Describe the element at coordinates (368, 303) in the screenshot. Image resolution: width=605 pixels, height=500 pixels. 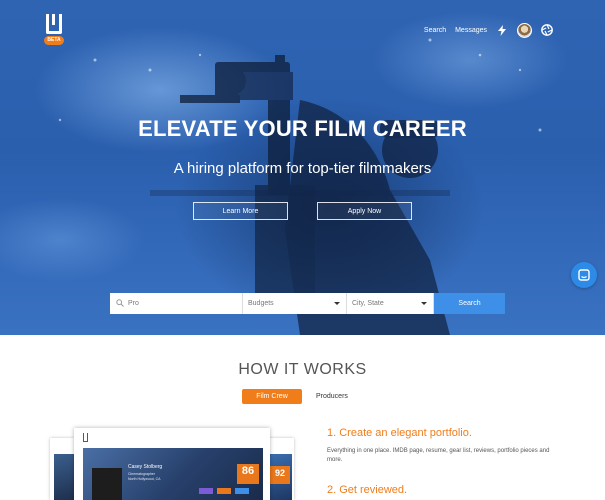
I see `location-value: City, State` at that location.